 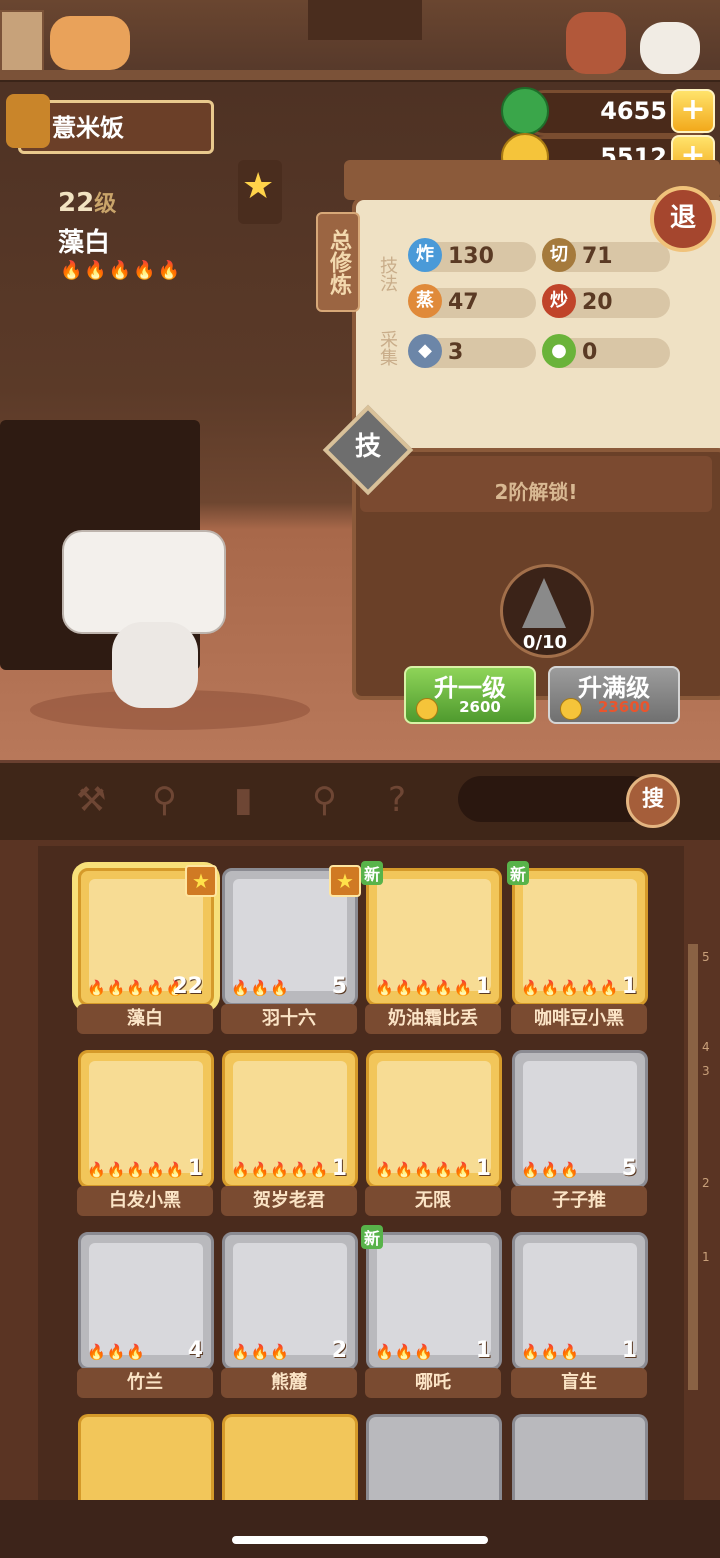 What do you see at coordinates (579, 1201) in the screenshot?
I see `card-name: 子子推` at bounding box center [579, 1201].